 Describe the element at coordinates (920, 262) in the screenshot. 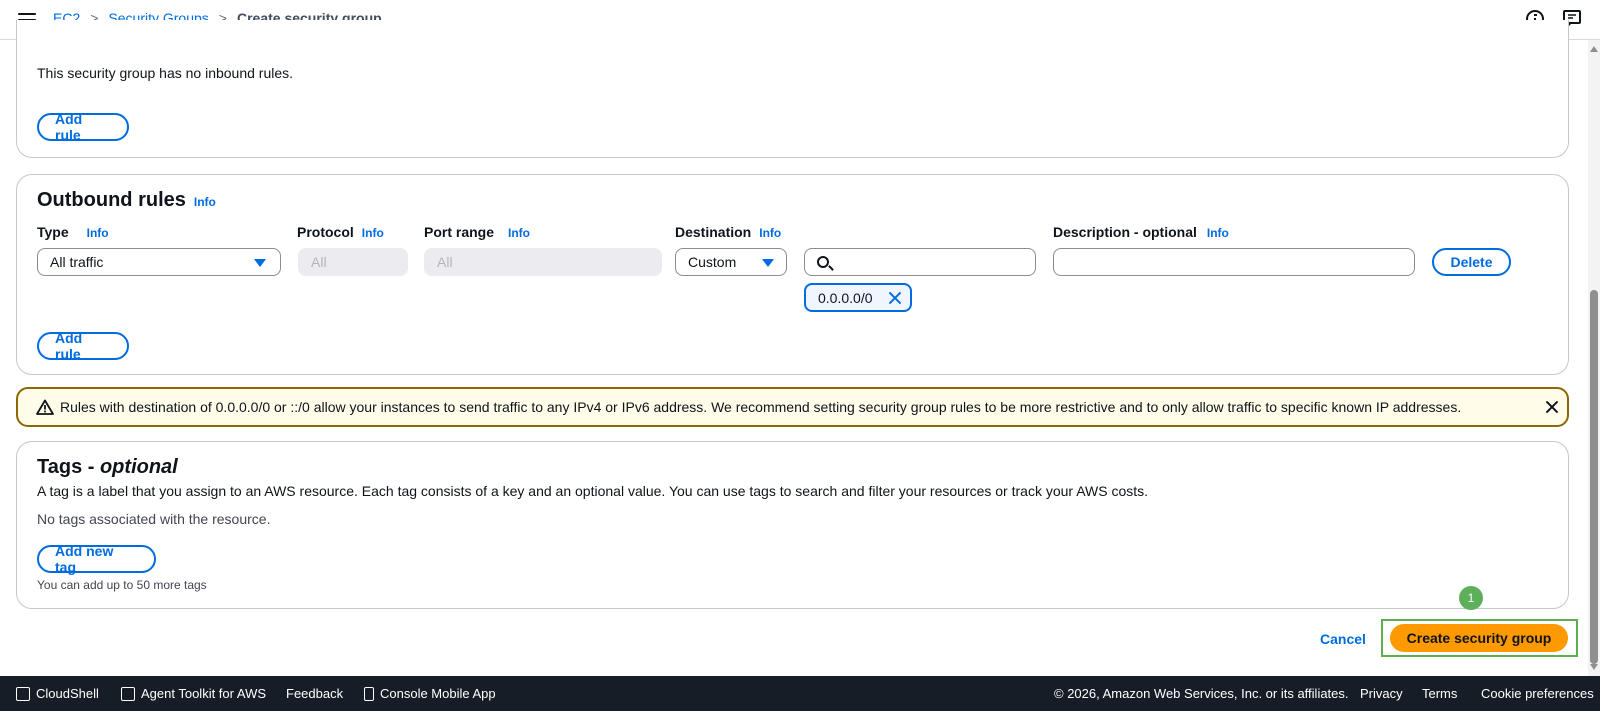

I see `destination-search-input` at that location.